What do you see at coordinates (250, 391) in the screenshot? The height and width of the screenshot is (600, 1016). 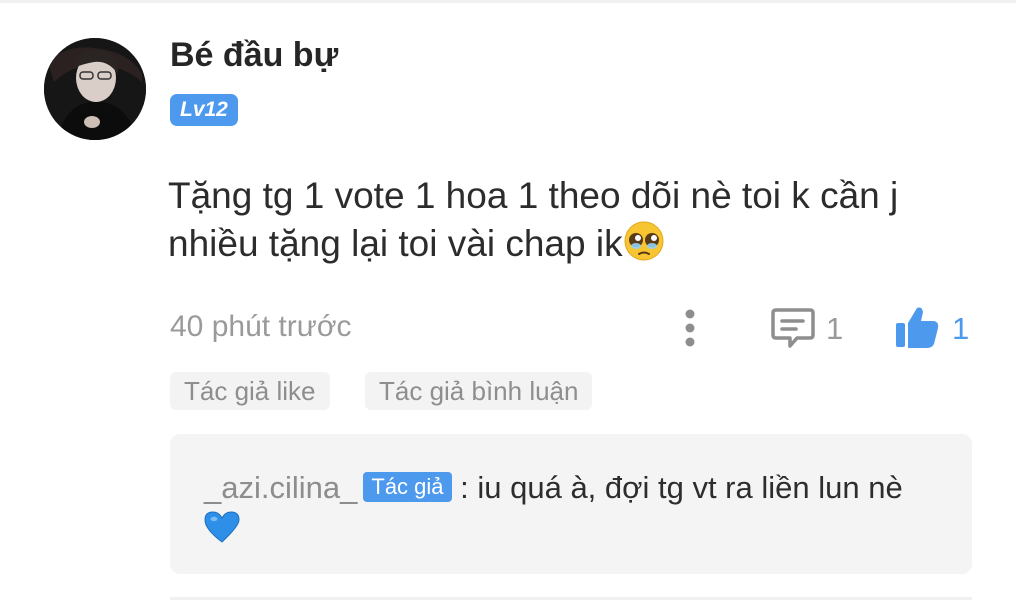 I see `author-liked-tag: Tác giả like` at bounding box center [250, 391].